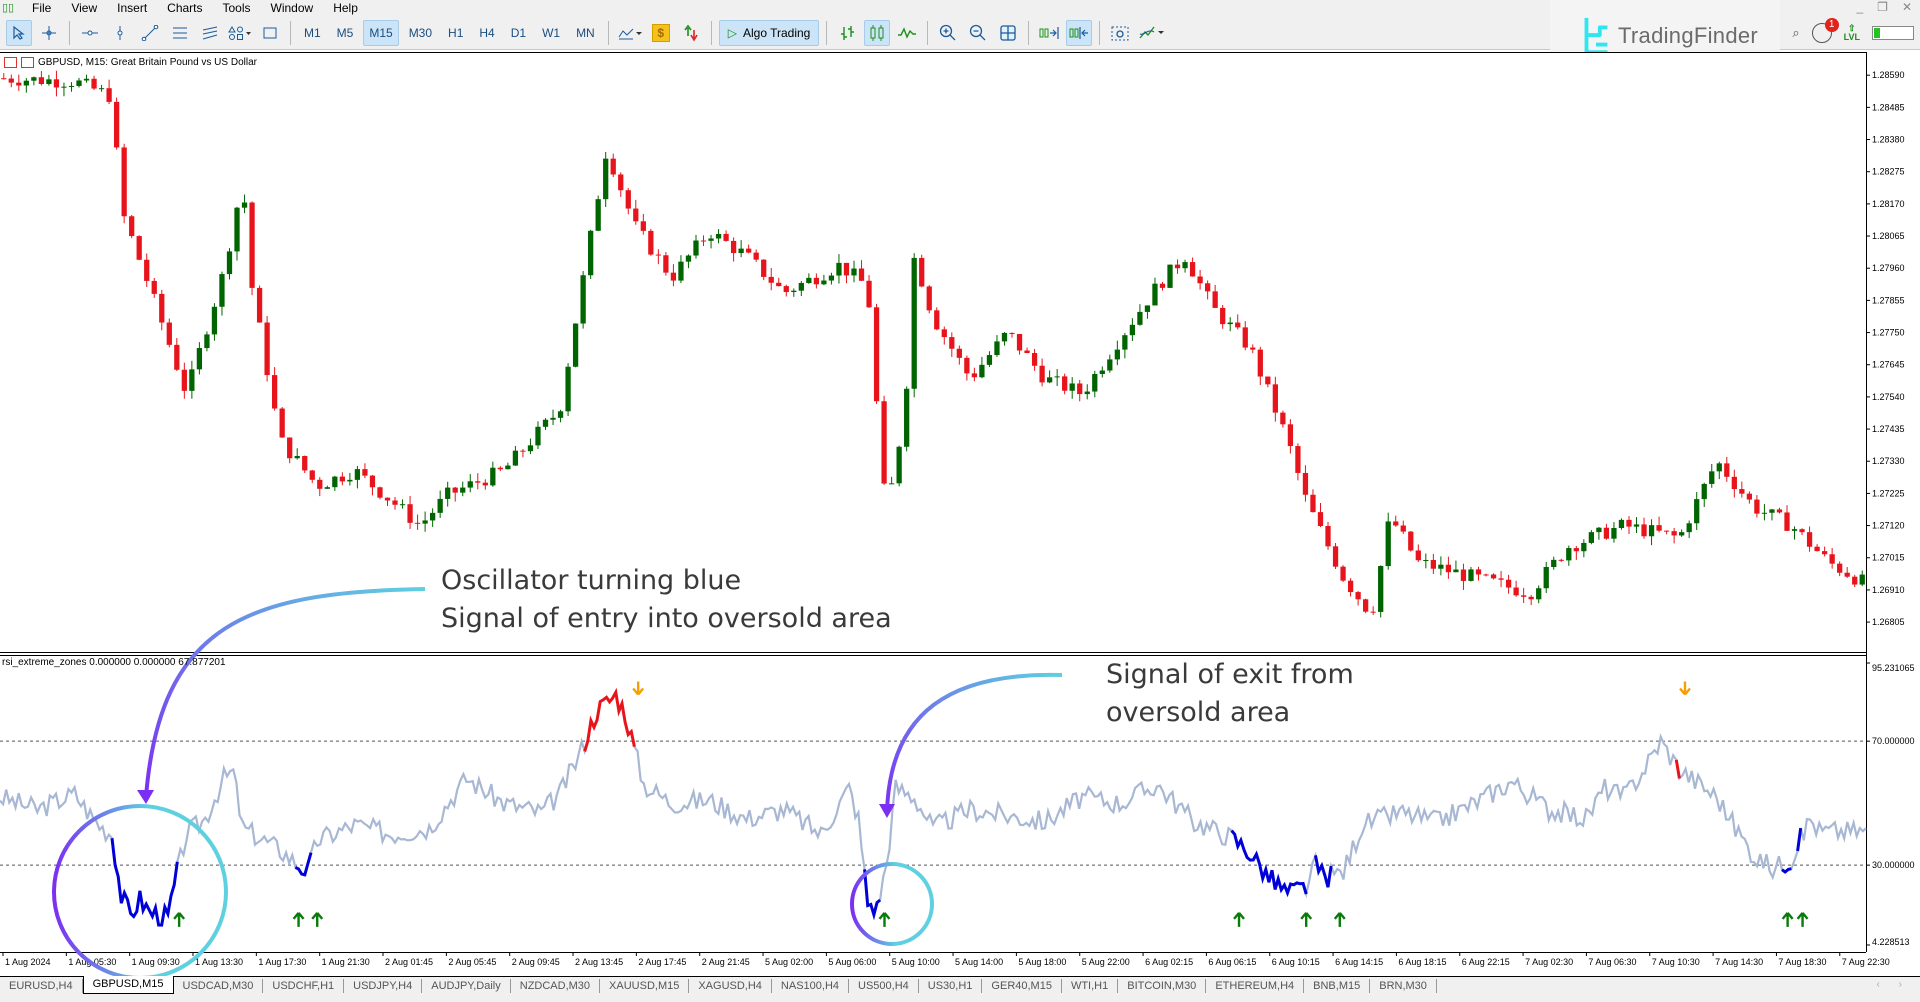 The image size is (1920, 1002). What do you see at coordinates (1022, 985) in the screenshot?
I see `symbol-tab: GER40,M15` at bounding box center [1022, 985].